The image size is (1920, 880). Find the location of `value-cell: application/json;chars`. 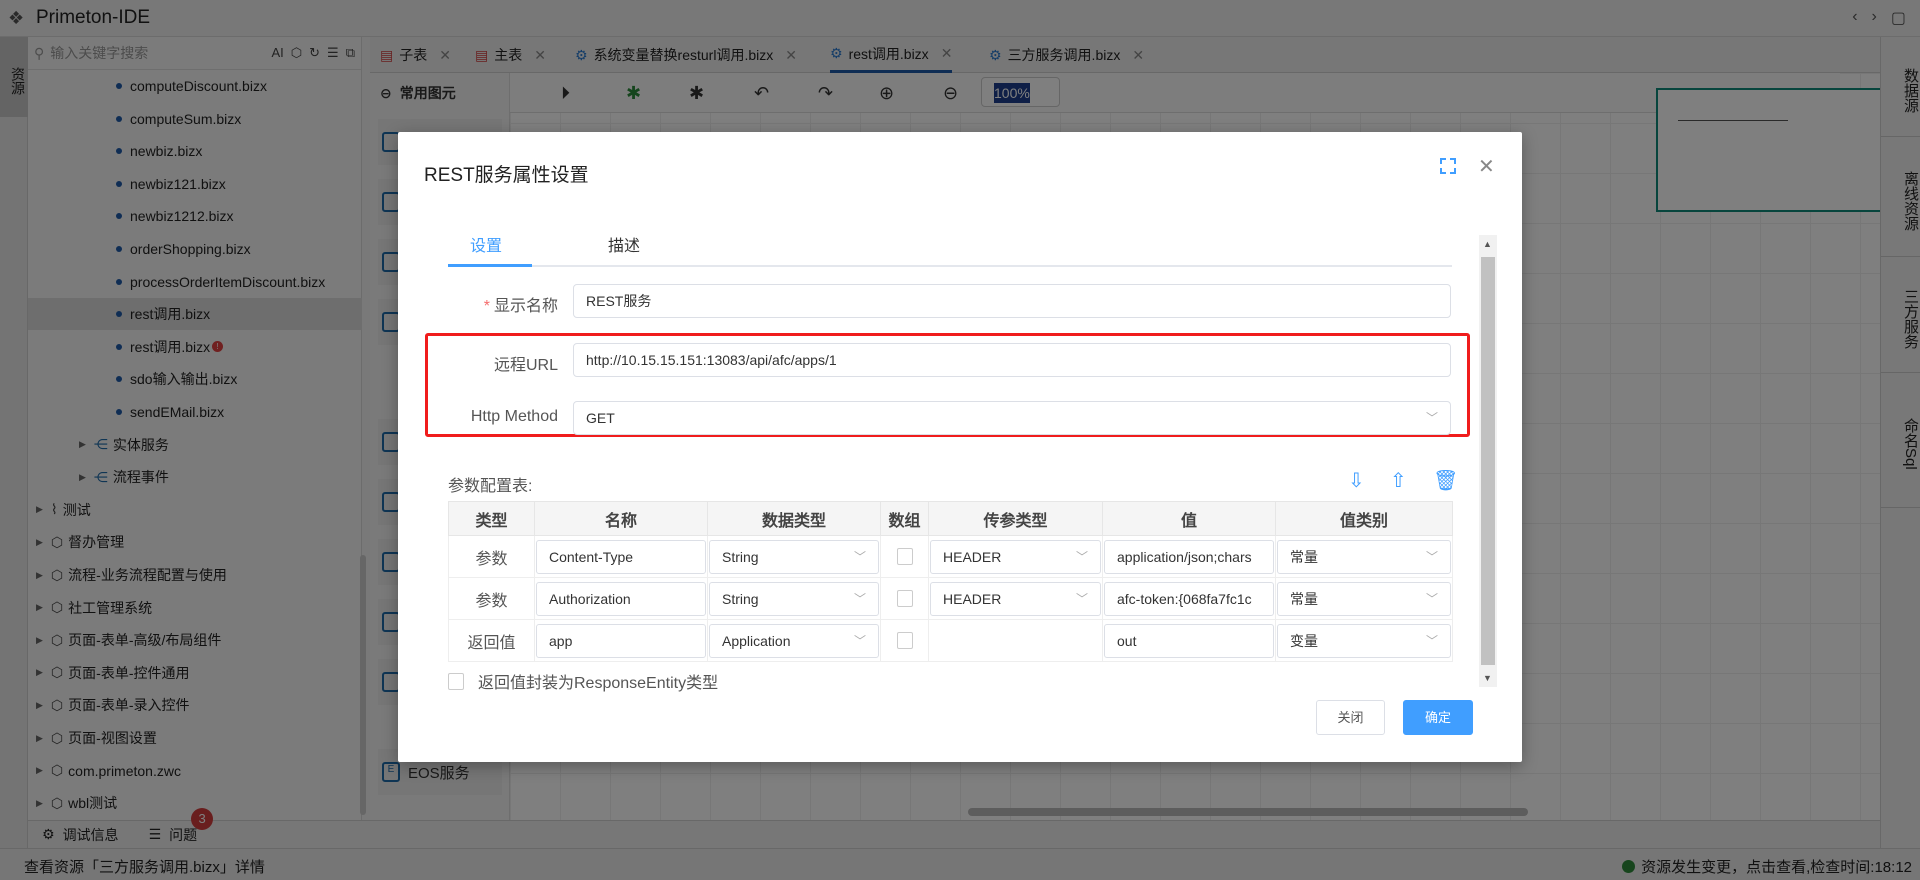

value-cell: application/json;chars is located at coordinates (1189, 556).